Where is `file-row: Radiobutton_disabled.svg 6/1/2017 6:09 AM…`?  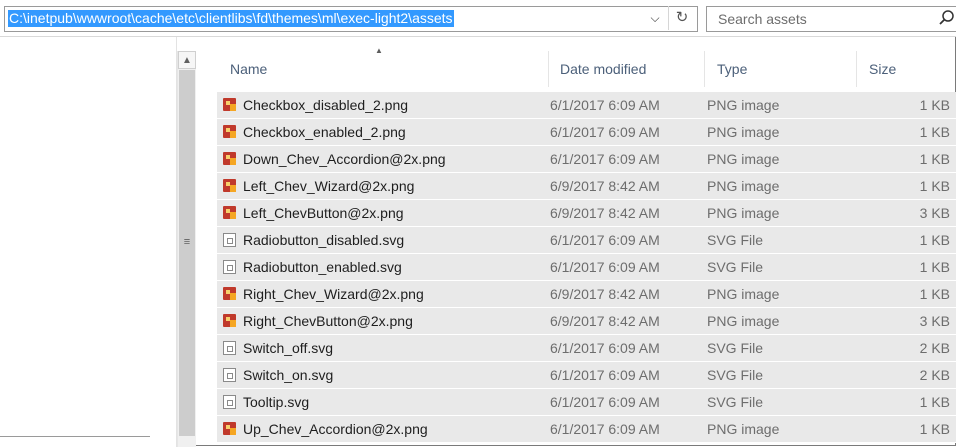
file-row: Radiobutton_disabled.svg 6/1/2017 6:09 AM… is located at coordinates (586, 240).